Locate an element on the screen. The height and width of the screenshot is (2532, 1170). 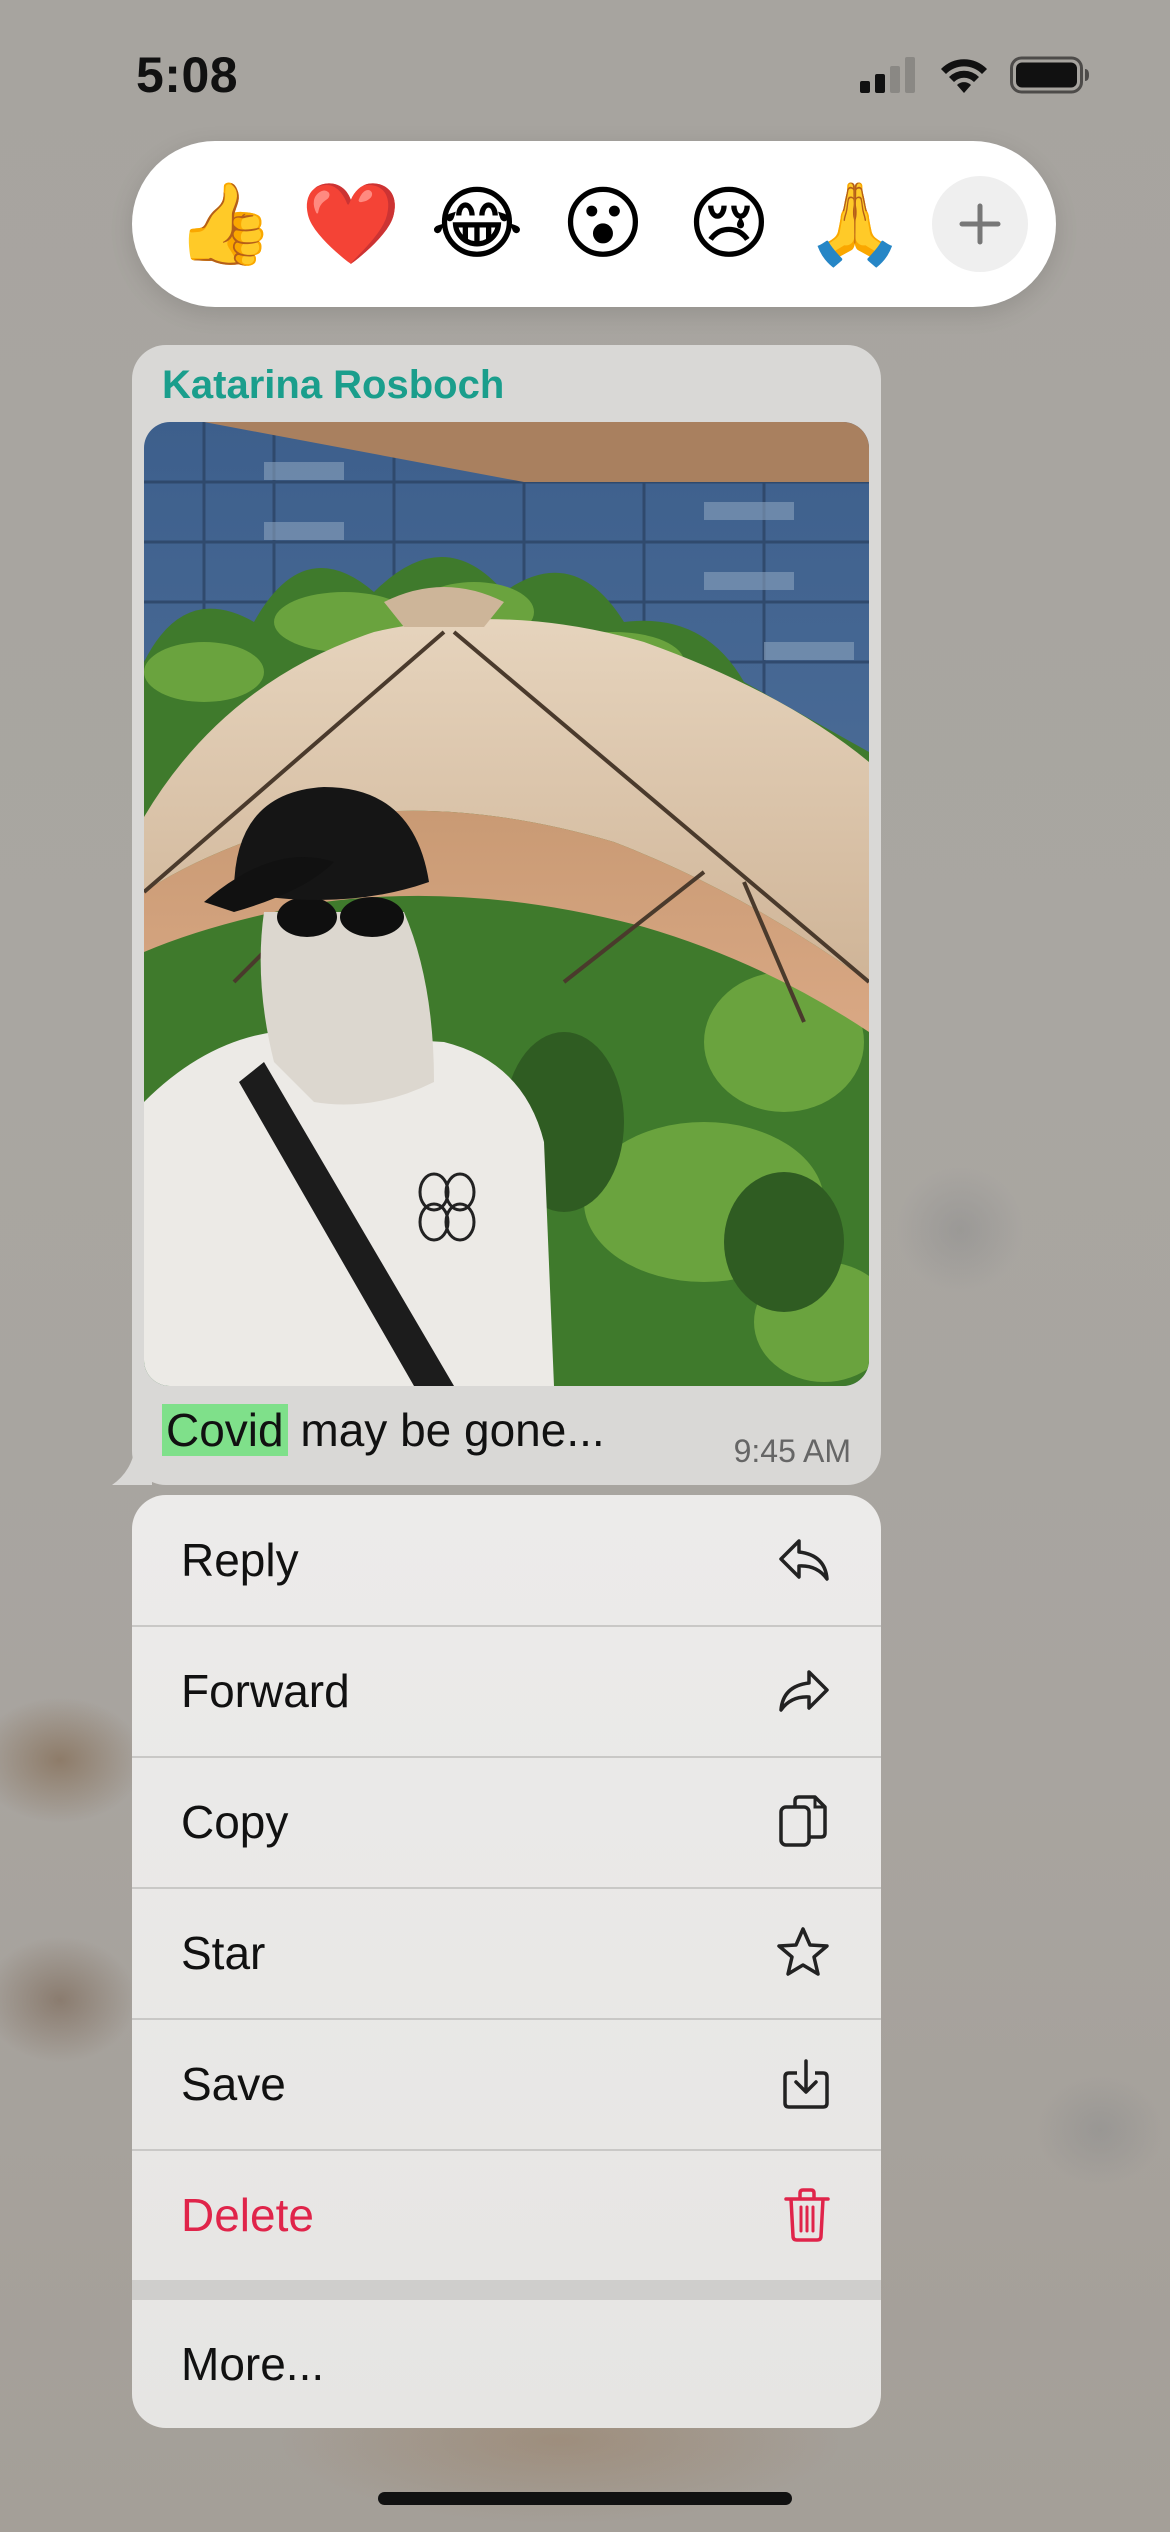
reaction-surprised: 😮 is located at coordinates (603, 224).